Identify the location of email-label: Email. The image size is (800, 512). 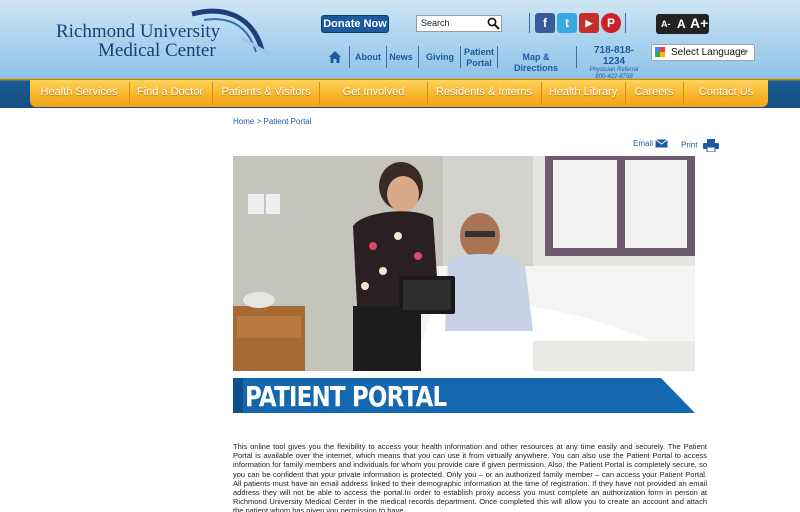
(643, 143).